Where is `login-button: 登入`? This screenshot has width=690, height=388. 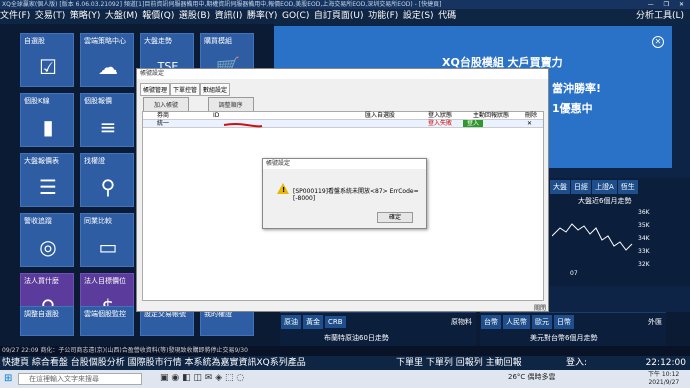 login-button: 登入 is located at coordinates (473, 123).